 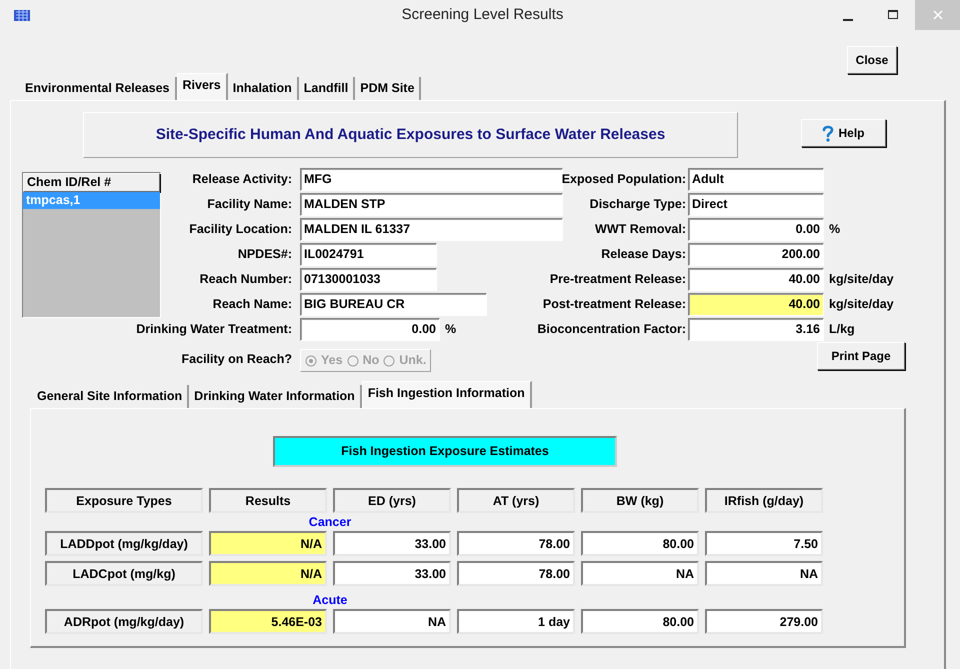 What do you see at coordinates (202, 86) in the screenshot?
I see `tab: Rivers` at bounding box center [202, 86].